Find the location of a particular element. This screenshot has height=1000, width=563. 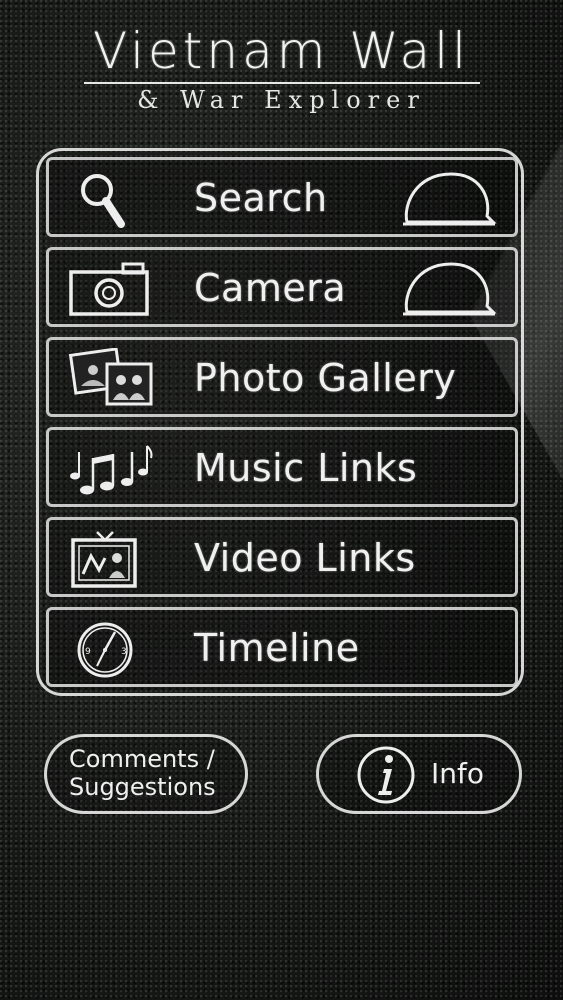

app-header: Vietnam Wall & War Explorer is located at coordinates (281, 68).